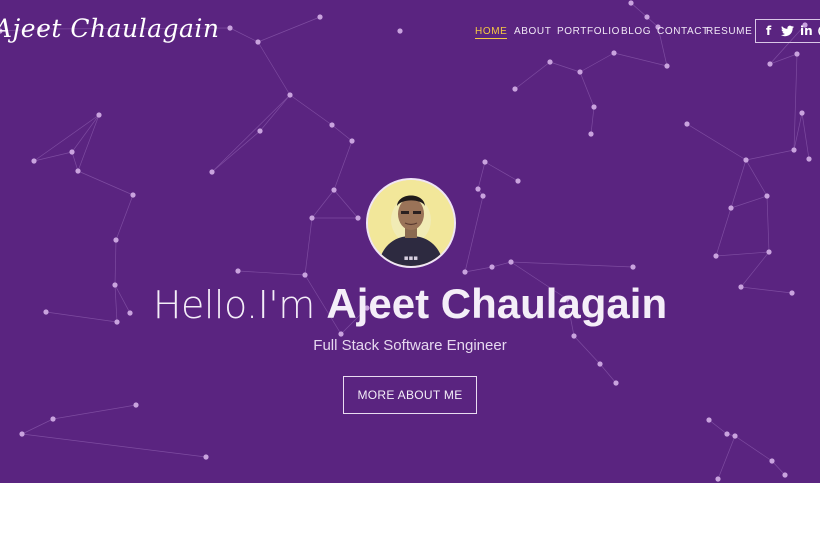 Image resolution: width=820 pixels, height=560 pixels. Describe the element at coordinates (410, 345) in the screenshot. I see `hero-subtitle: Full Stack Software Engineer` at that location.